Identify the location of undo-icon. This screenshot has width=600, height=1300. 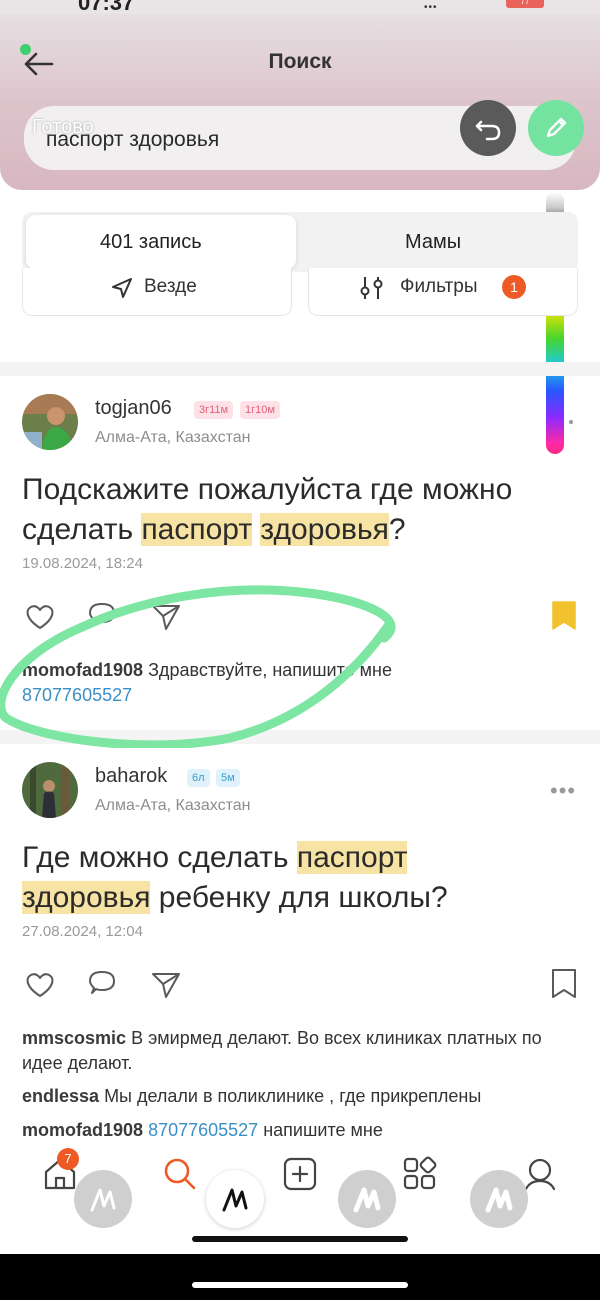
(488, 130).